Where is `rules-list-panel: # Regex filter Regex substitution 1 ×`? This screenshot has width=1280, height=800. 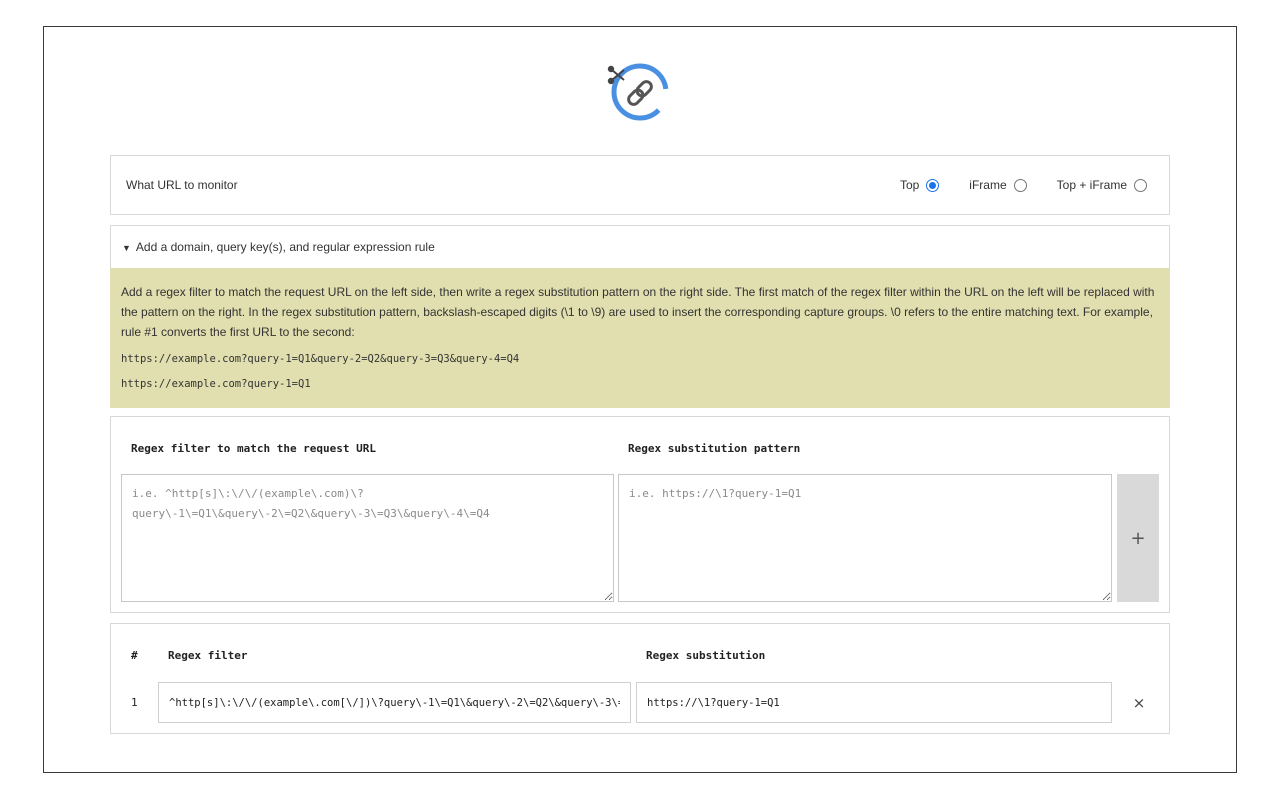
rules-list-panel: # Regex filter Regex substitution 1 × is located at coordinates (640, 678).